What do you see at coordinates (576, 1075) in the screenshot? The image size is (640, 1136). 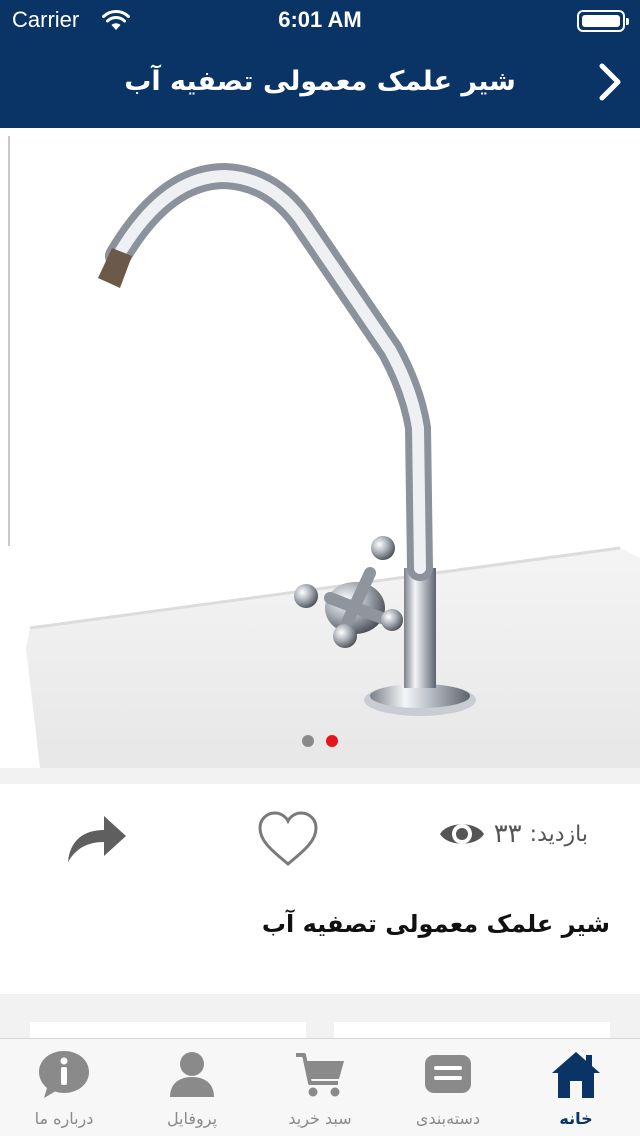 I see `home-icon` at bounding box center [576, 1075].